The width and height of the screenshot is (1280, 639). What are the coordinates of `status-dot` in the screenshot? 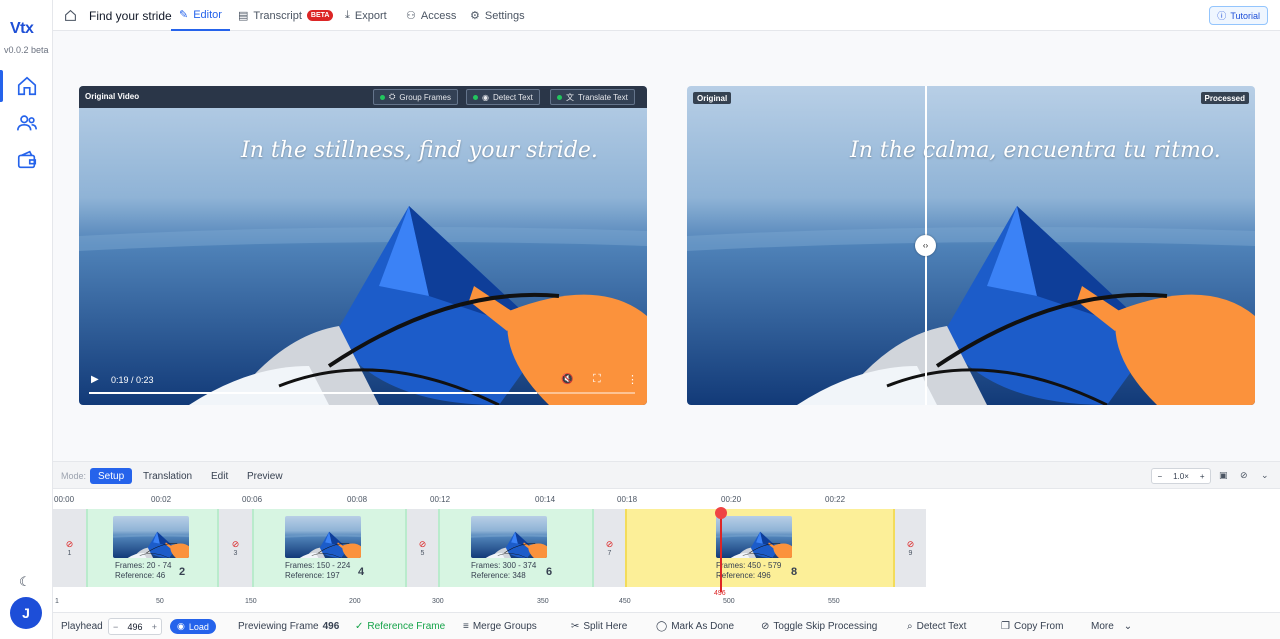 It's located at (475, 97).